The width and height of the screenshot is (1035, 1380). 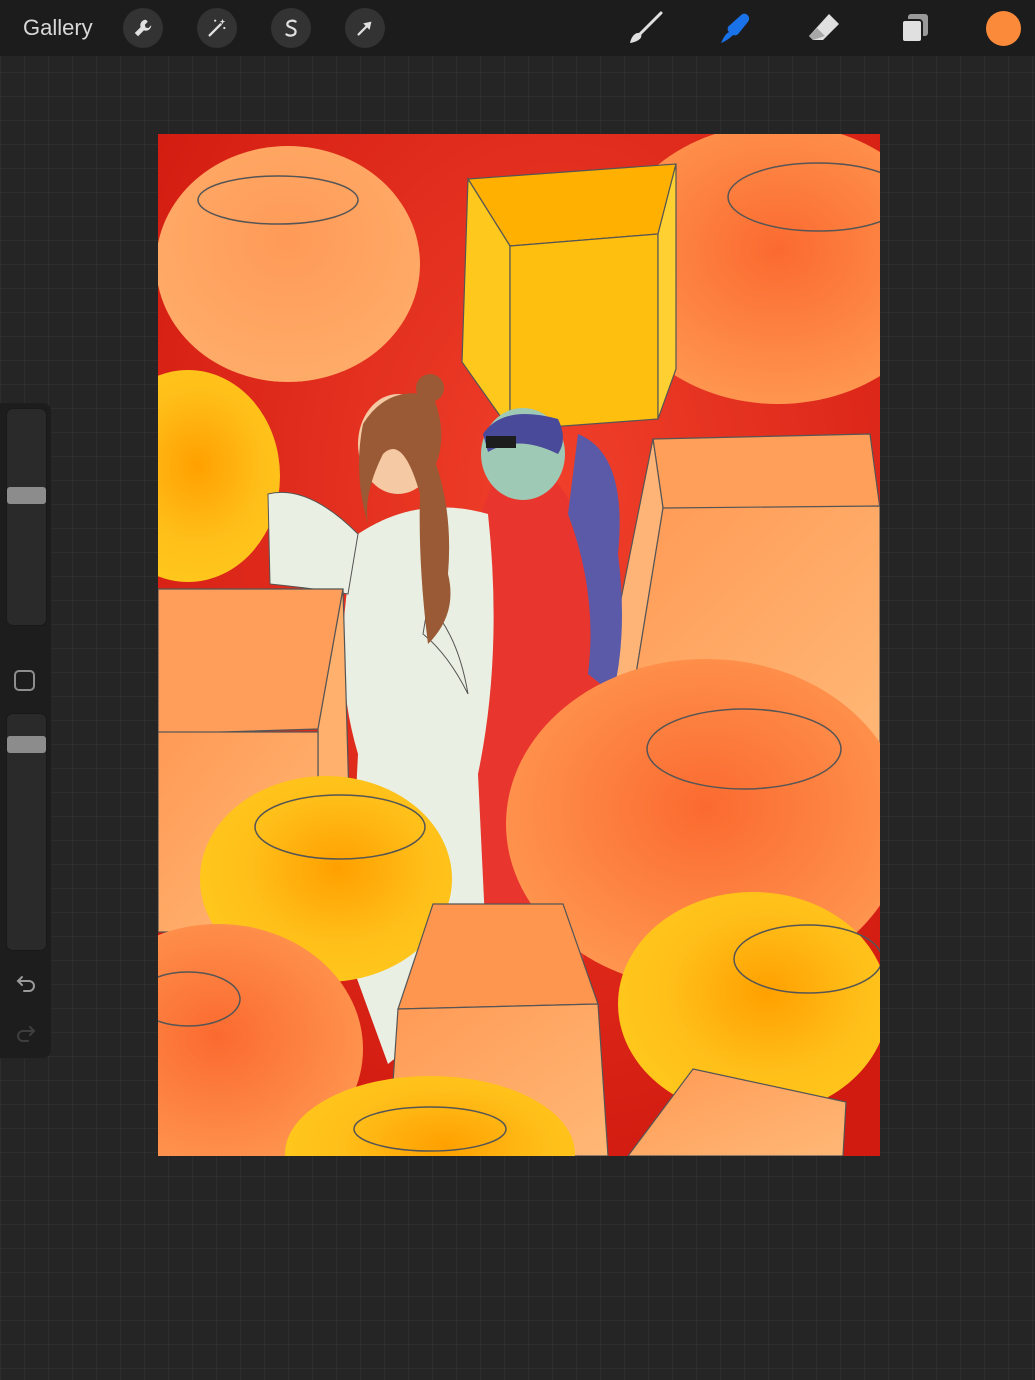 I want to click on adjustments-magic-wand-icon, so click(x=217, y=28).